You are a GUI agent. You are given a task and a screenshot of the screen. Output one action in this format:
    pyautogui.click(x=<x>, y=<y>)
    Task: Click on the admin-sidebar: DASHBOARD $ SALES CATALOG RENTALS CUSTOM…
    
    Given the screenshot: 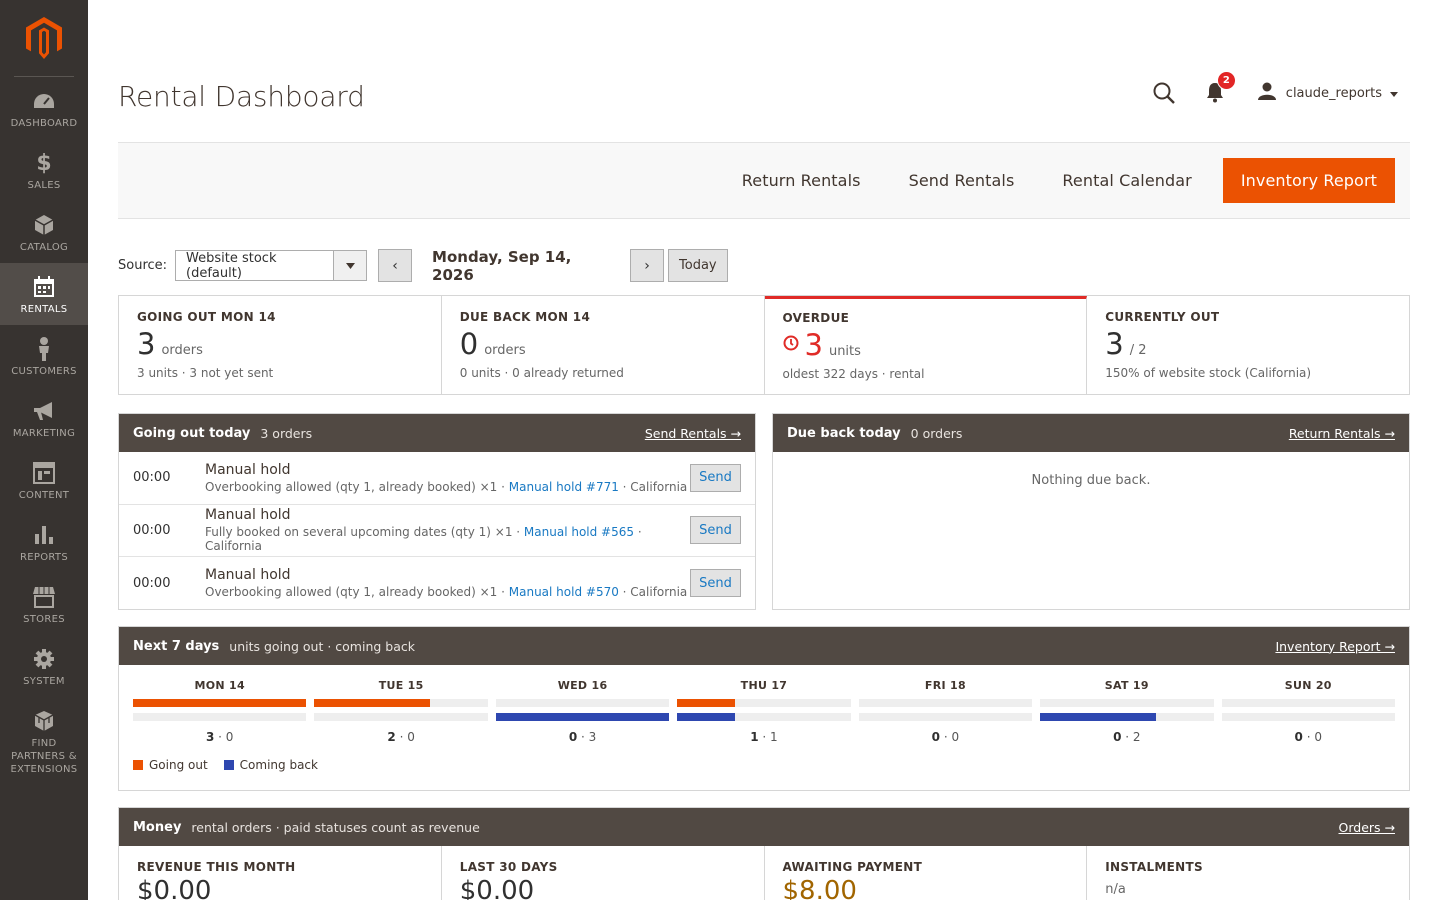 What is the action you would take?
    pyautogui.click(x=44, y=450)
    